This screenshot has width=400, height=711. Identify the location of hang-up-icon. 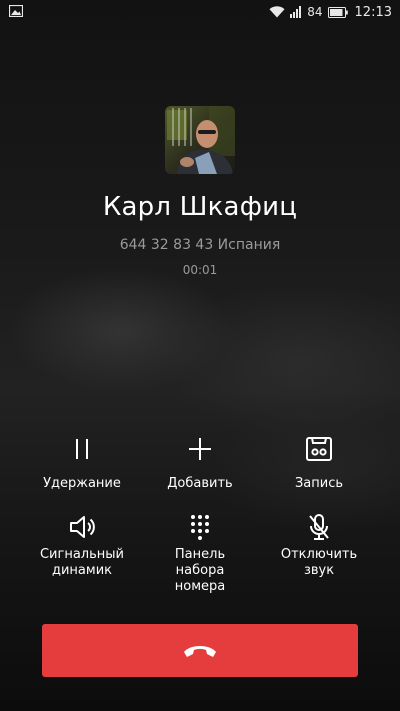
(200, 651).